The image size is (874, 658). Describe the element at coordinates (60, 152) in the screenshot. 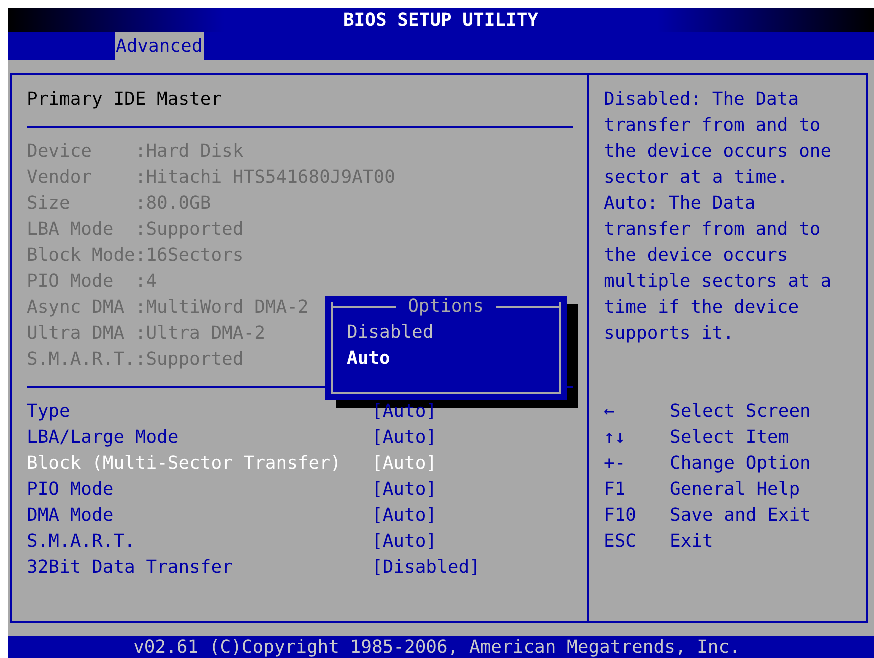

I see `info-label: Device` at that location.